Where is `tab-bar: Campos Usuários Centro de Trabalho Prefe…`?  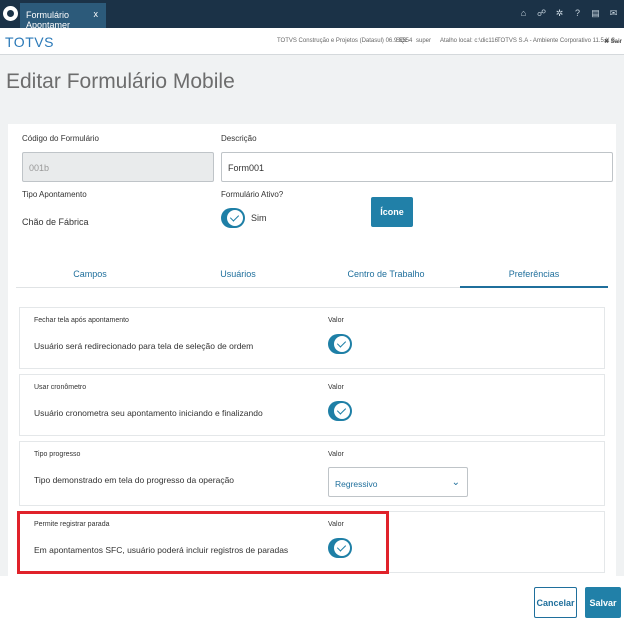 tab-bar: Campos Usuários Centro de Trabalho Prefe… is located at coordinates (312, 274).